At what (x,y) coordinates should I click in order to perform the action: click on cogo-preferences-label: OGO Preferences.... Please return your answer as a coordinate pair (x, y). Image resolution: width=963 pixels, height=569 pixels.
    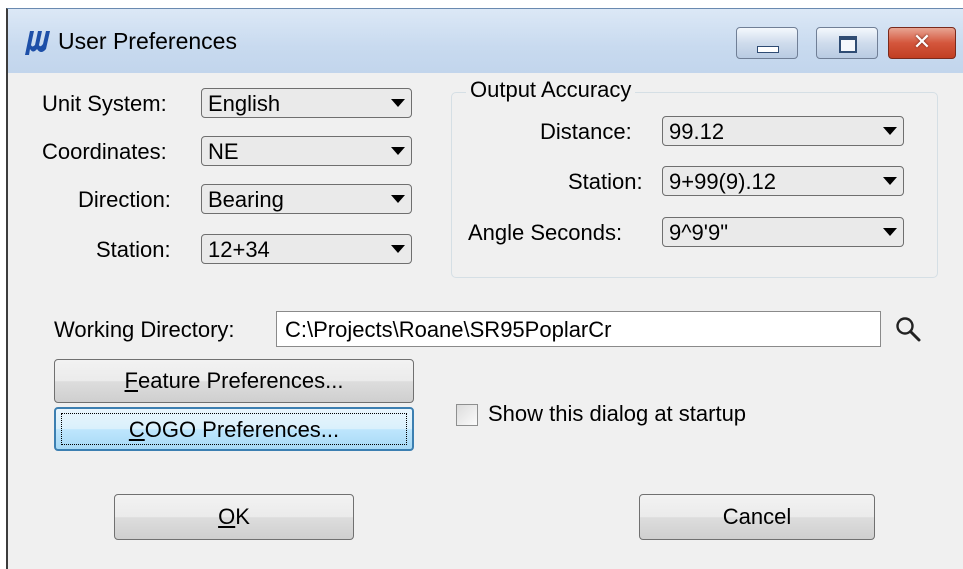
    Looking at the image, I should click on (242, 429).